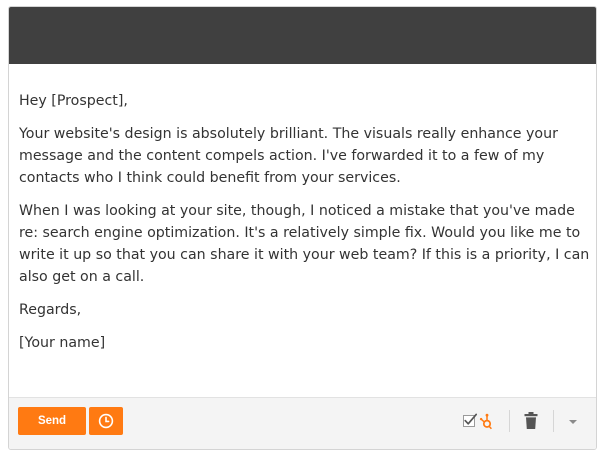  I want to click on track-icons, so click(477, 421).